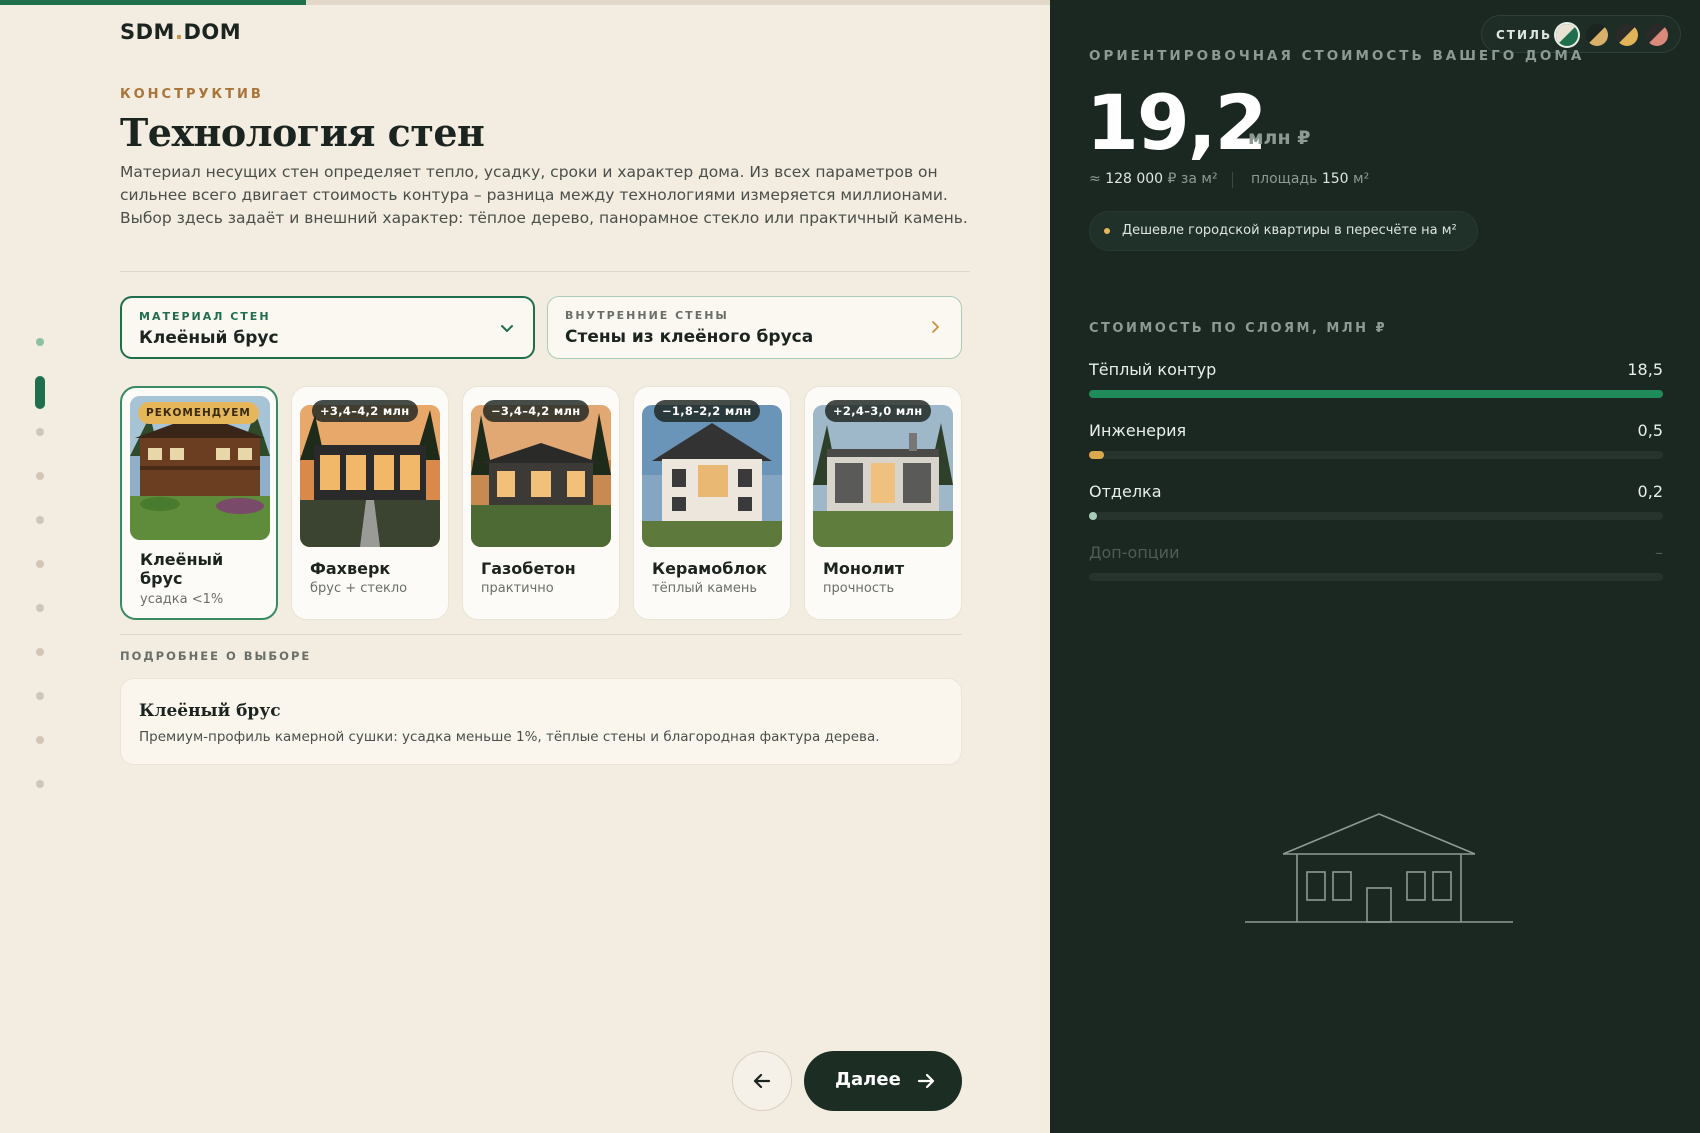 The height and width of the screenshot is (1133, 1700). Describe the element at coordinates (1279, 138) in the screenshot. I see `price-unit: млн ₽` at that location.